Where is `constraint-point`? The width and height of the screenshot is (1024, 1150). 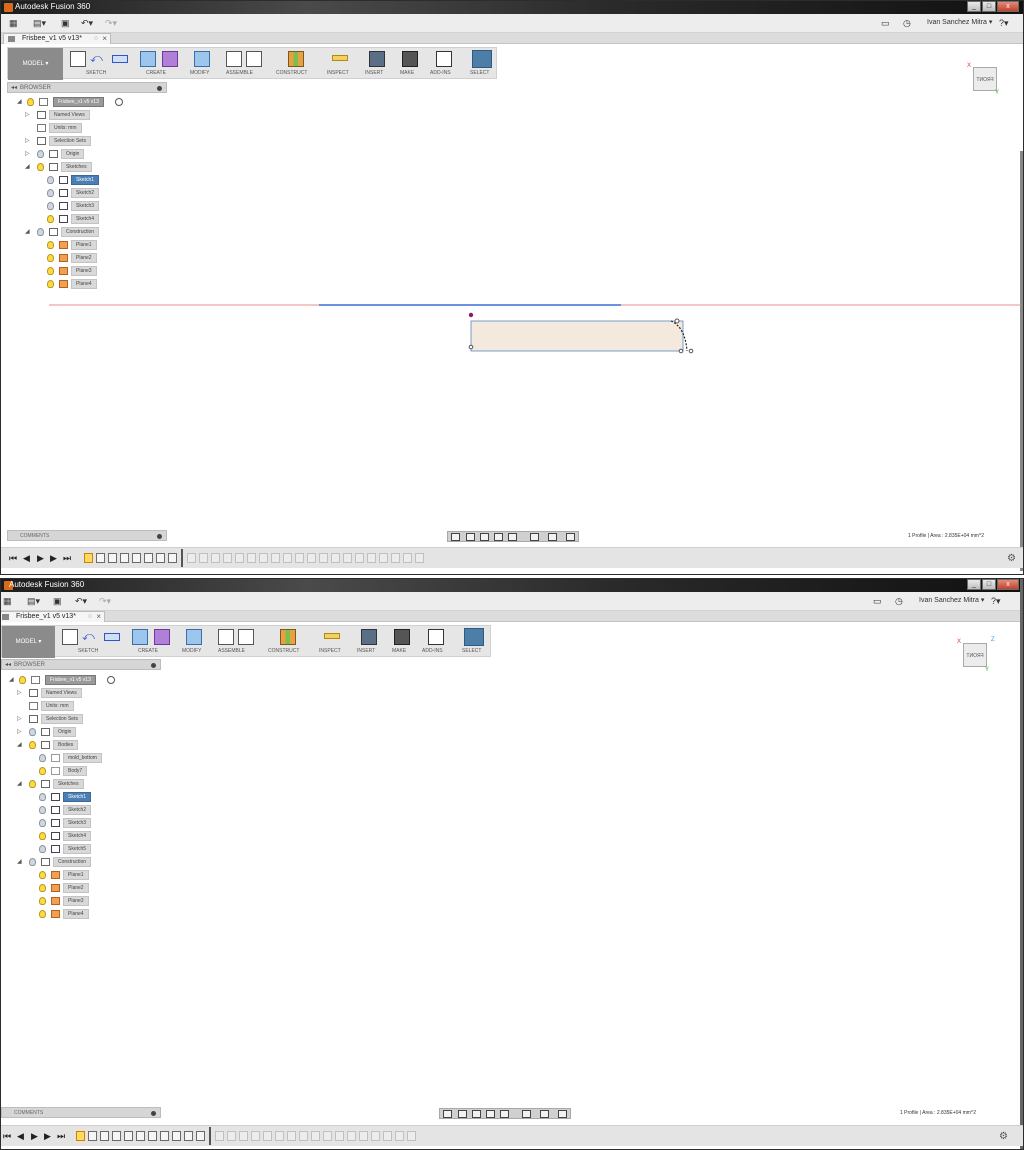
constraint-point is located at coordinates (471, 315).